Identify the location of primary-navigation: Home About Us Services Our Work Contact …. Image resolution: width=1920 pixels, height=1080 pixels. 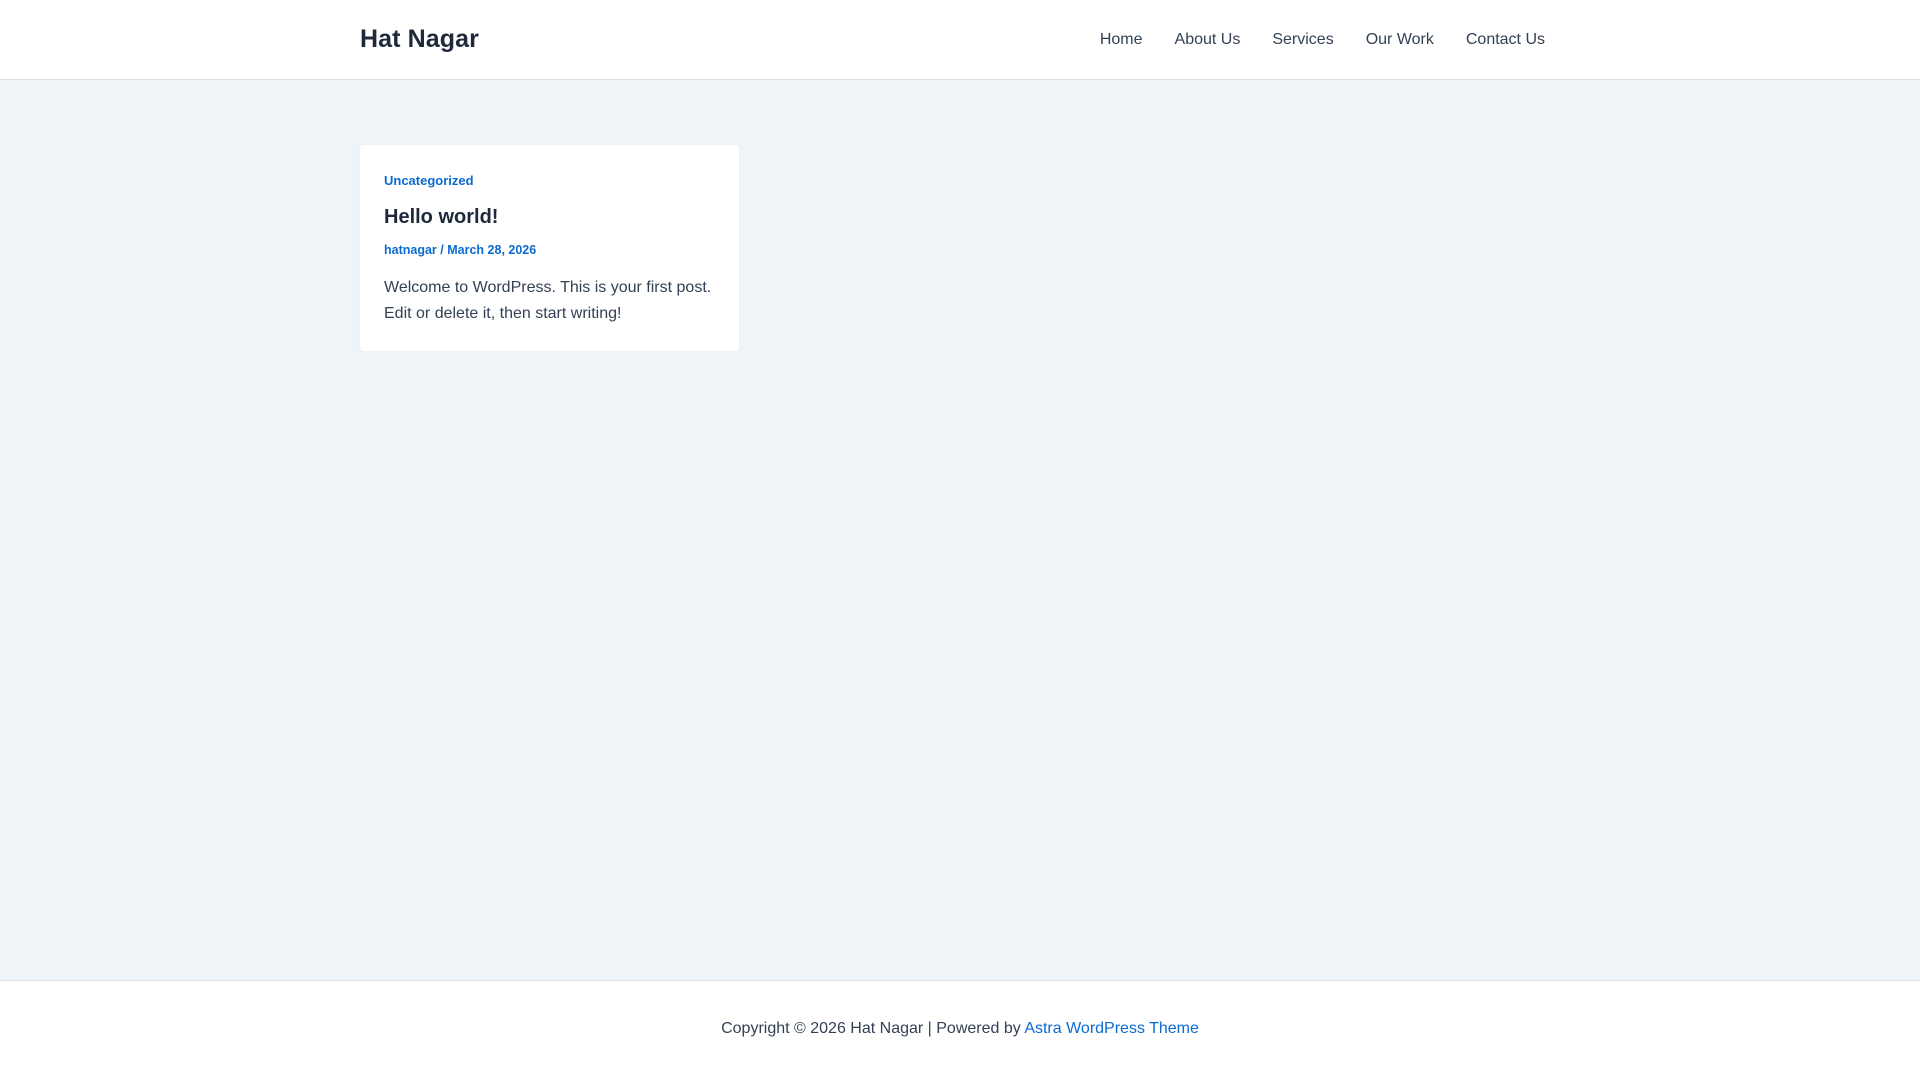
(1314, 39).